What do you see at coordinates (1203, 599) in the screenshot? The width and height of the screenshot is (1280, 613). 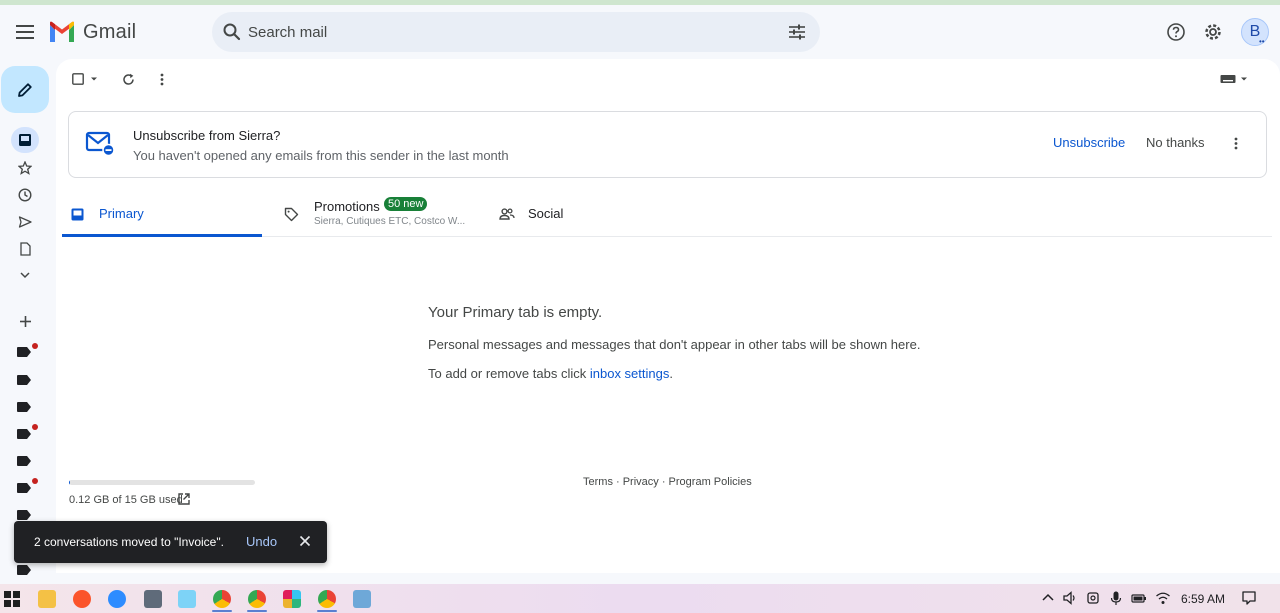 I see `clock-time: 6:59 AM` at bounding box center [1203, 599].